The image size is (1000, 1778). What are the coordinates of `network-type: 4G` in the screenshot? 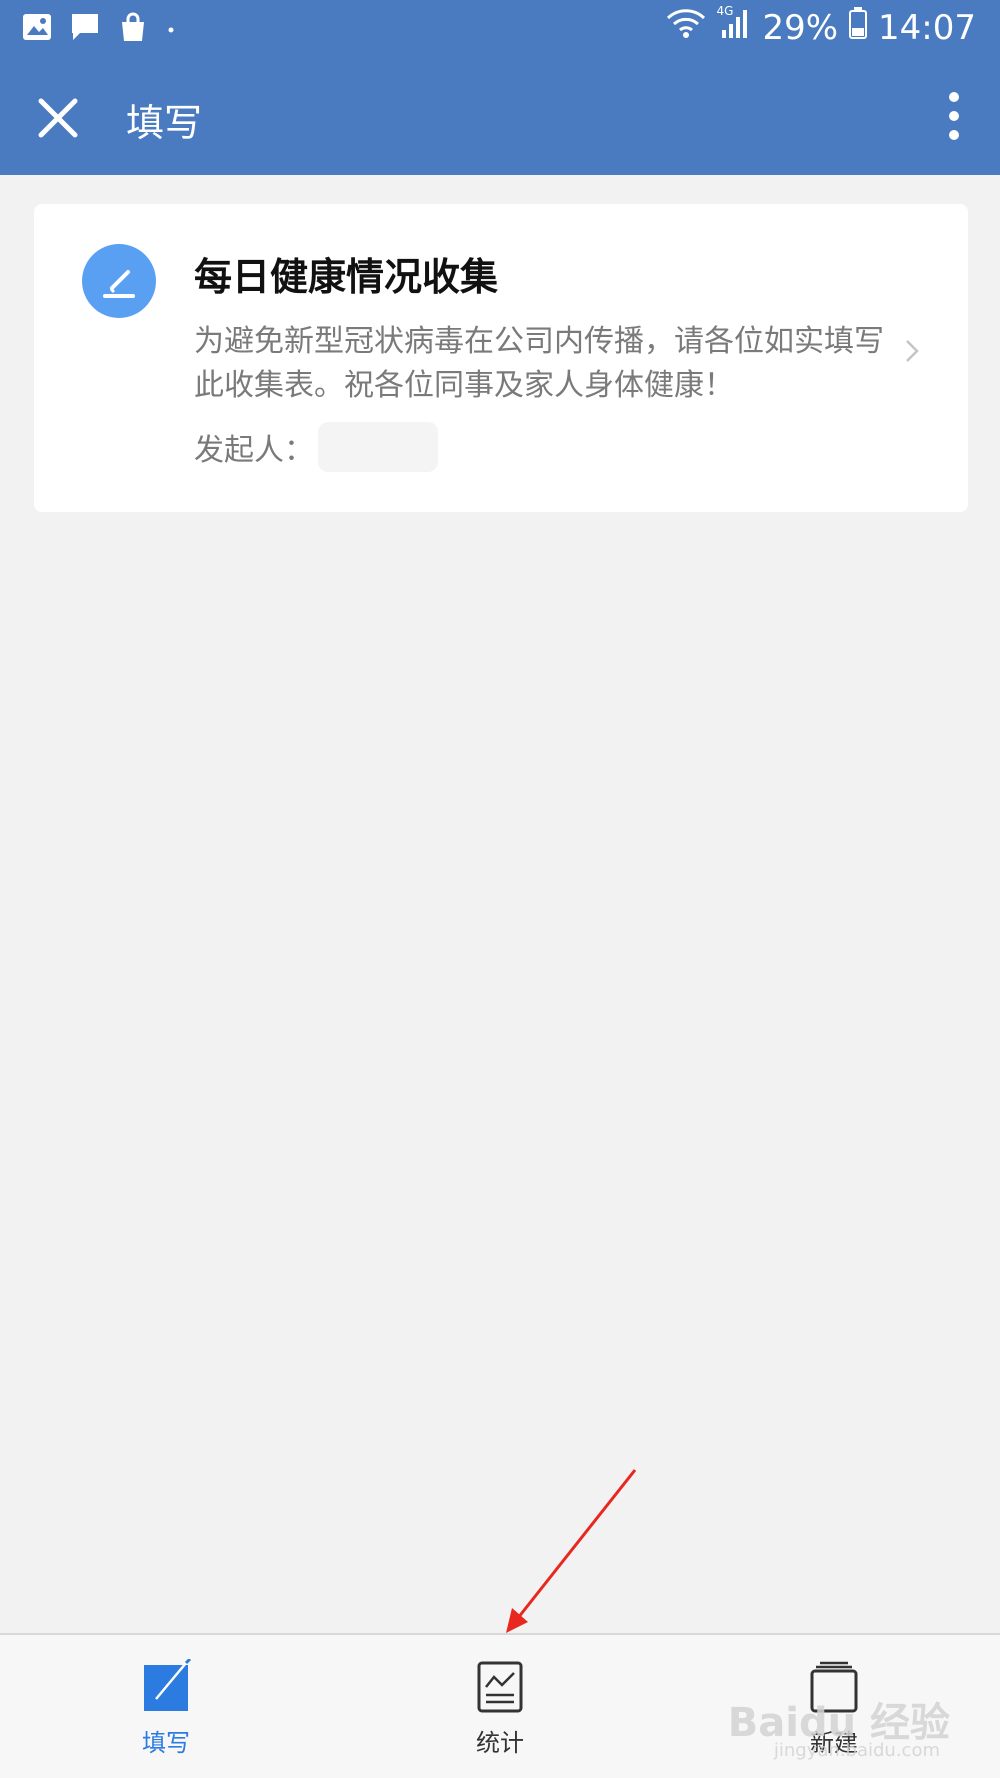 It's located at (725, 11).